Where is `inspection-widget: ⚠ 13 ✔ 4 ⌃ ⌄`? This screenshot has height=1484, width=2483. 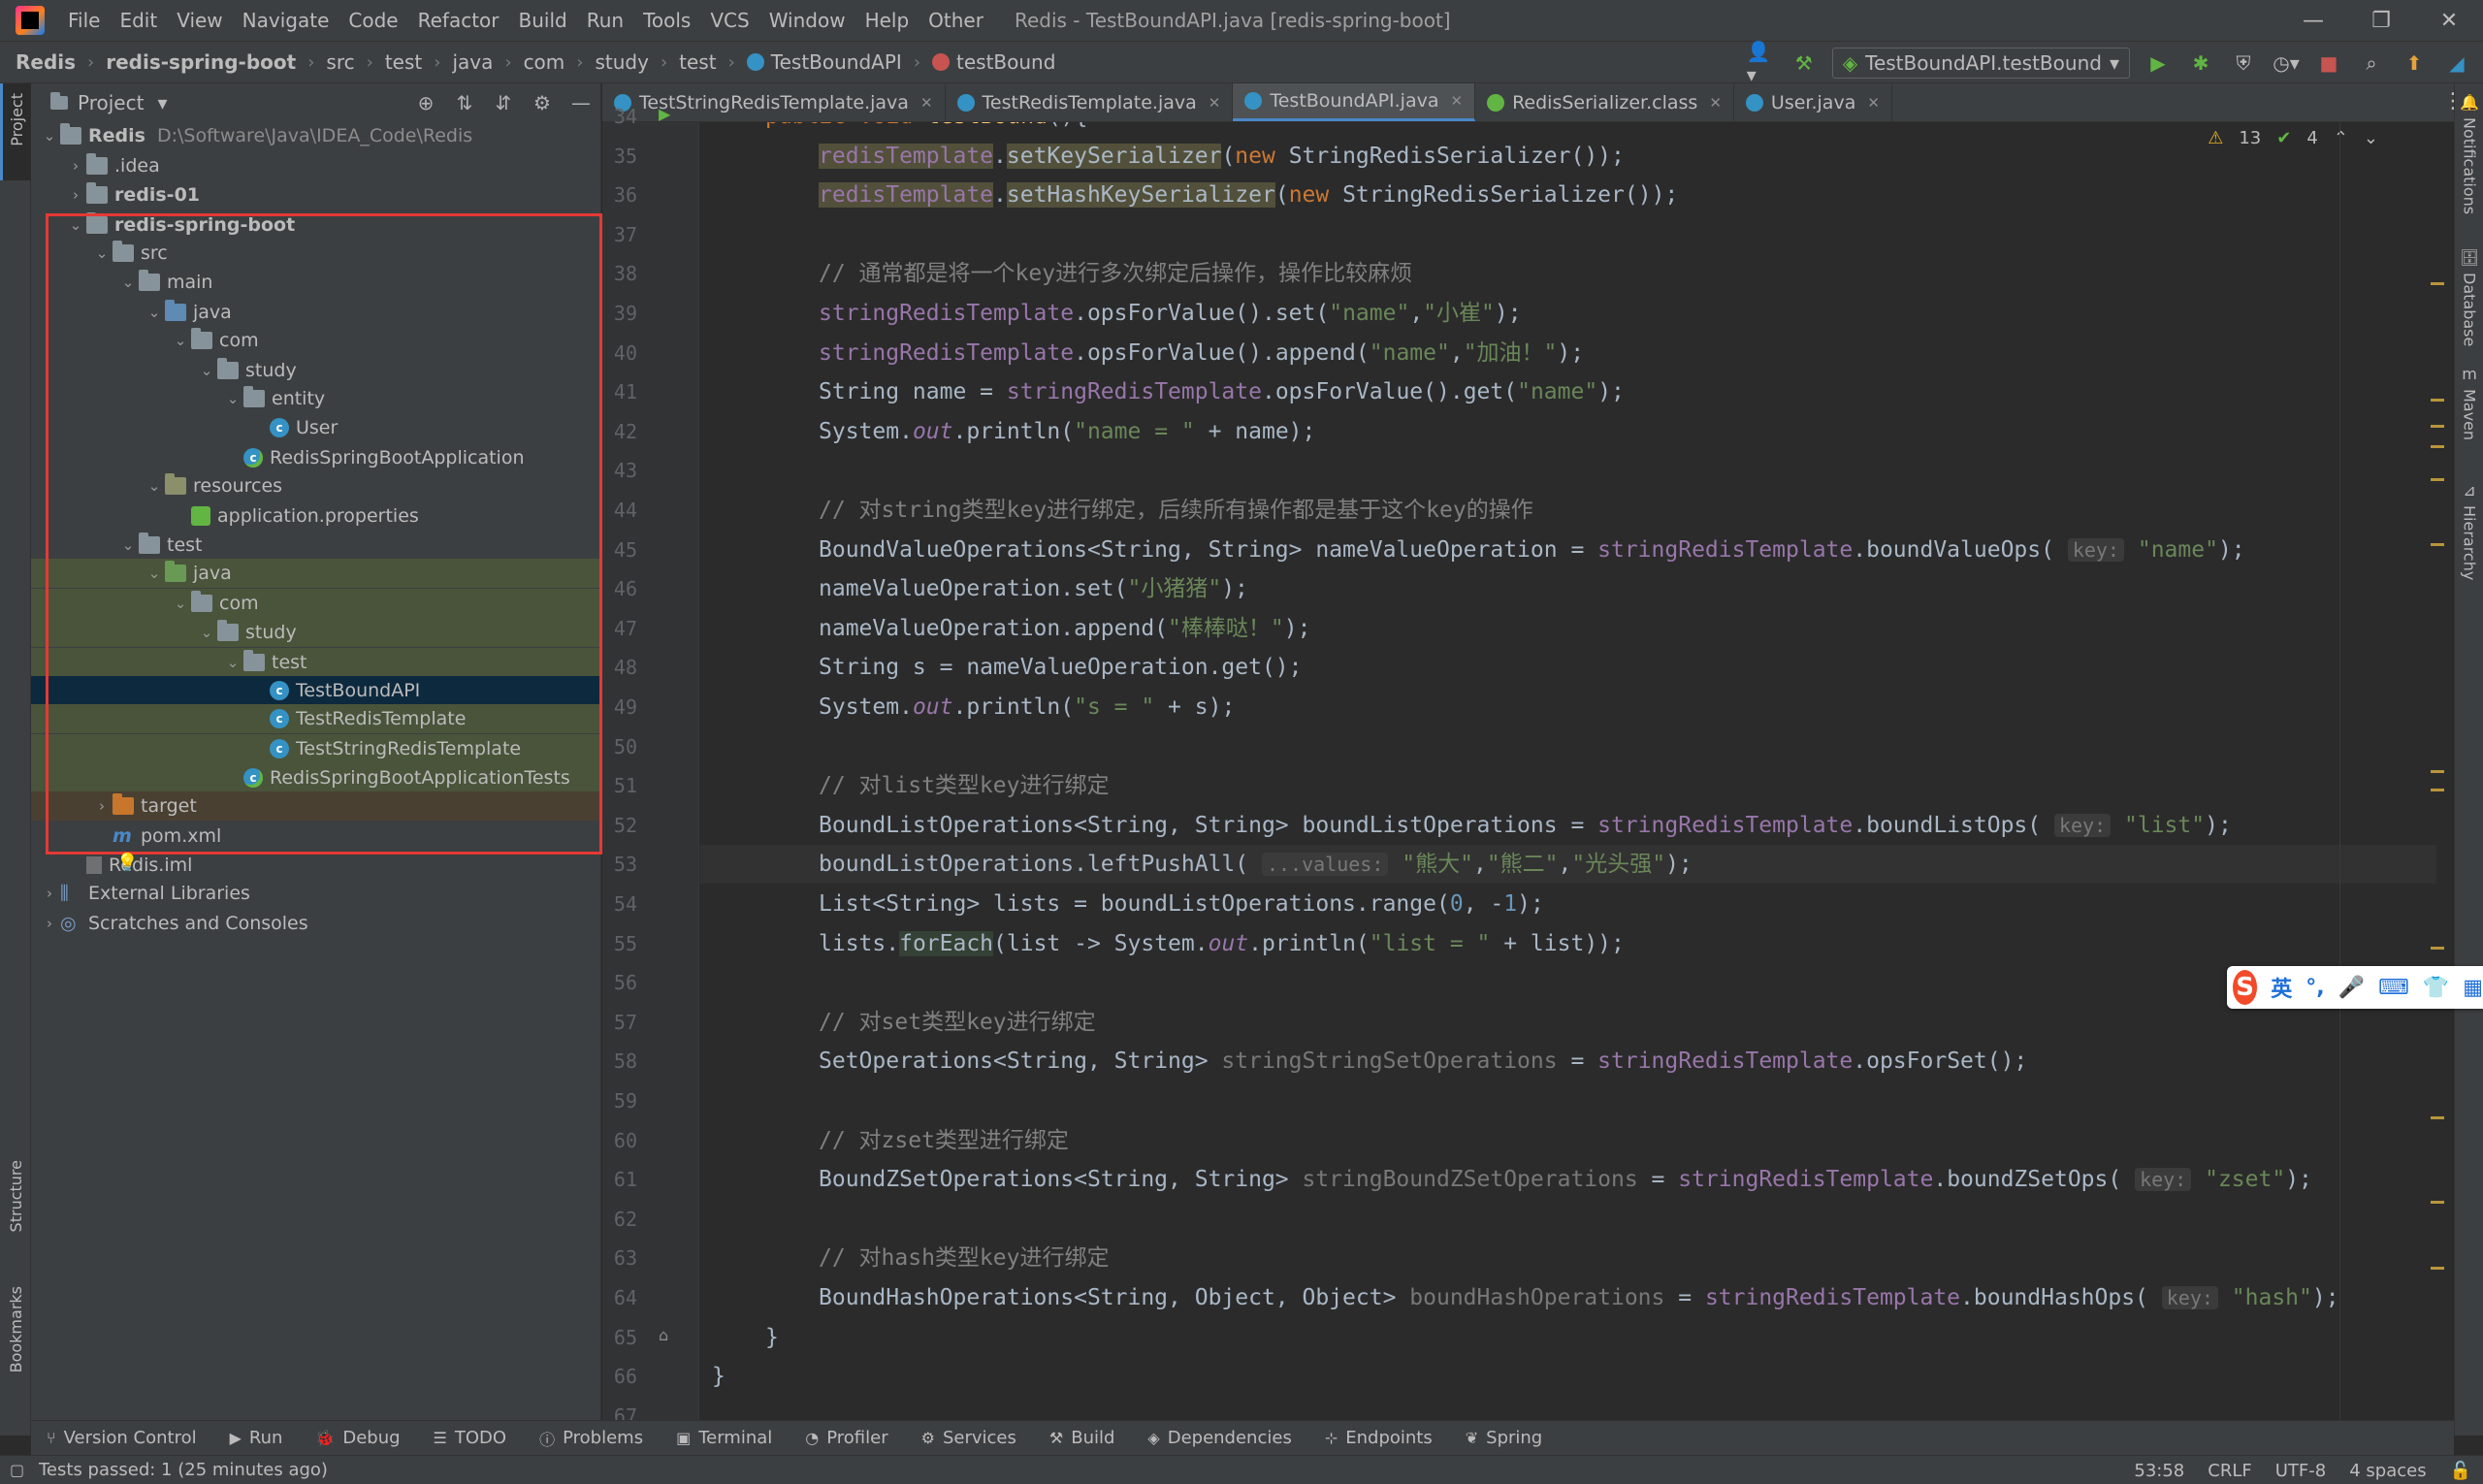 inspection-widget: ⚠ 13 ✔ 4 ⌃ ⌄ is located at coordinates (2293, 138).